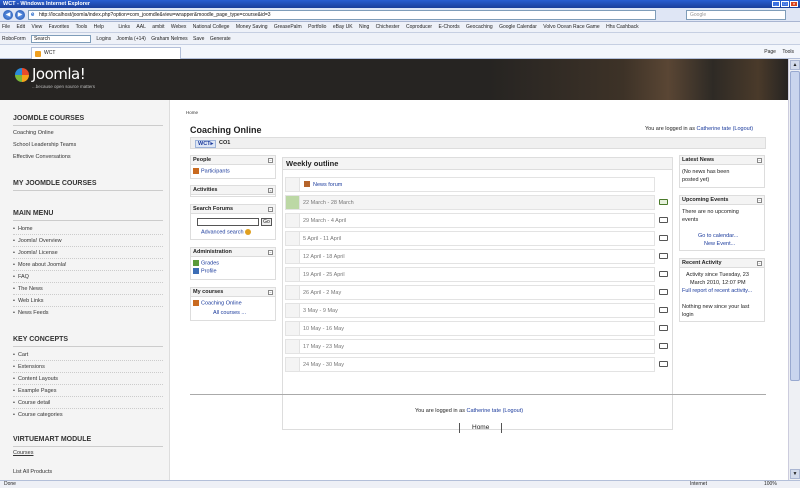 The width and height of the screenshot is (800, 488). I want to click on forum-search-input, so click(228, 222).